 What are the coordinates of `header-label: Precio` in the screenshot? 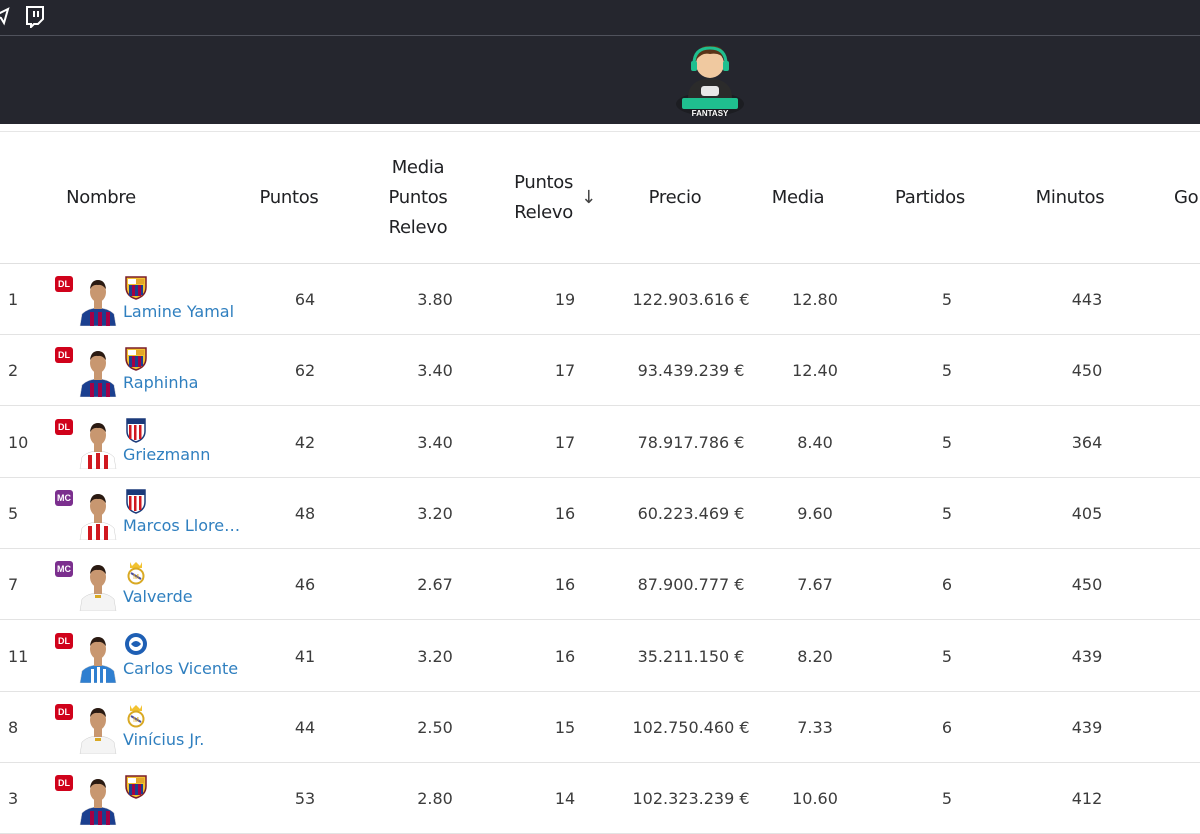 It's located at (675, 197).